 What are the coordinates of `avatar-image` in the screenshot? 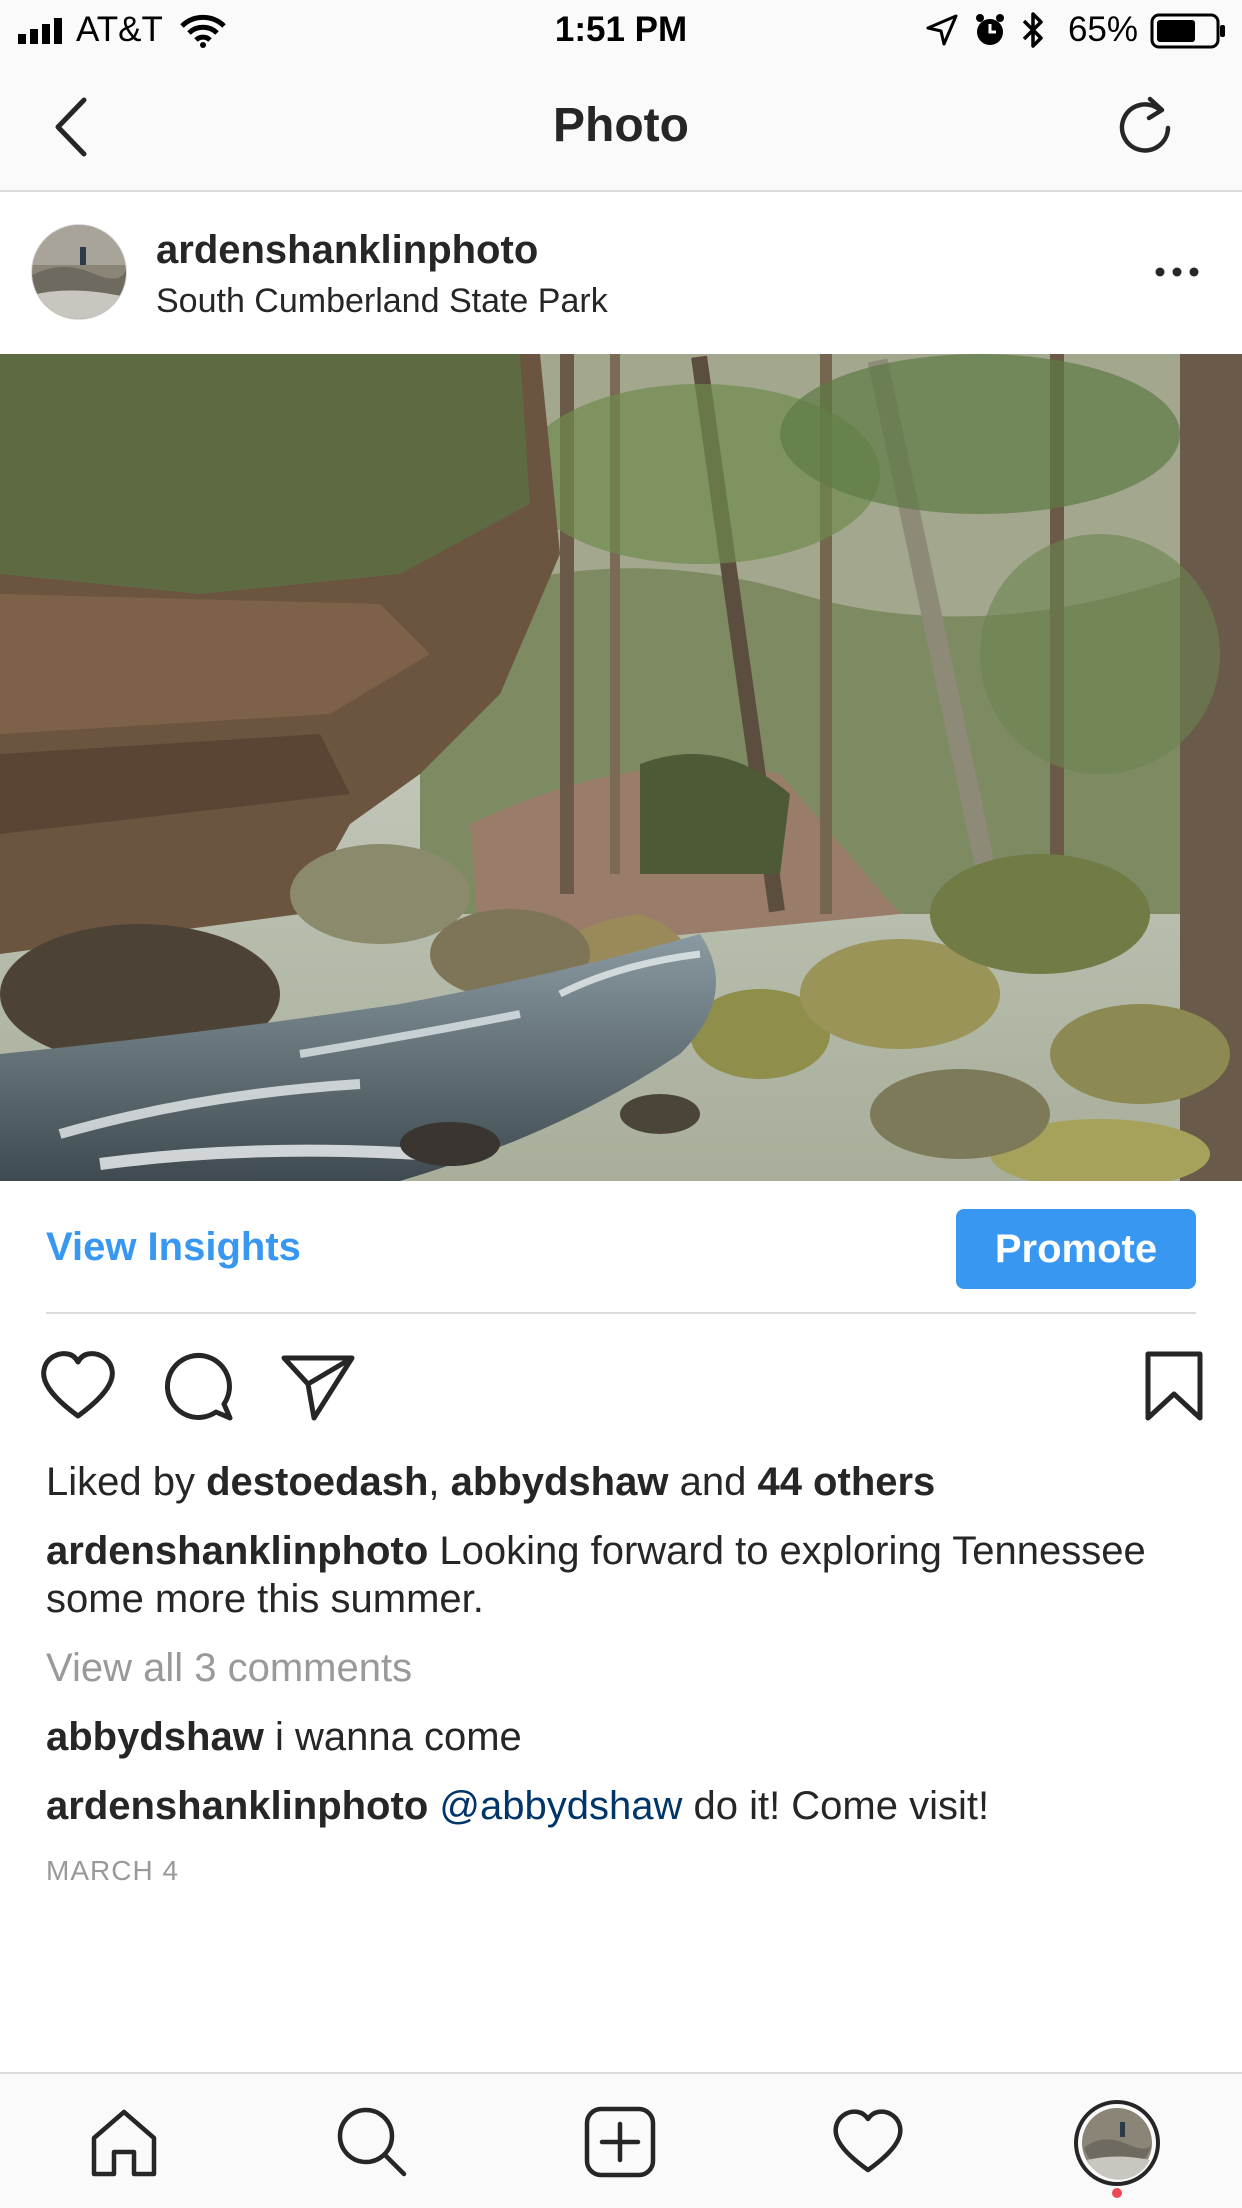 It's located at (79, 272).